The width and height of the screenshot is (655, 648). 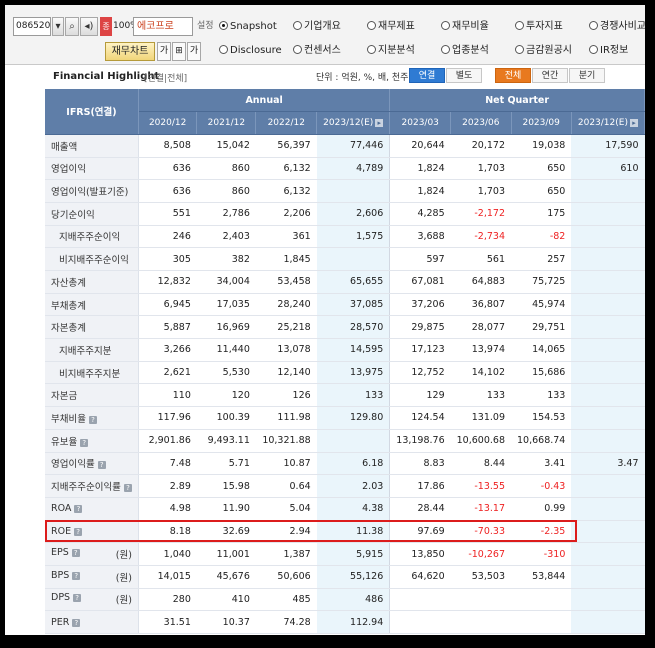 I want to click on table-cell: 8.18, so click(x=167, y=532).